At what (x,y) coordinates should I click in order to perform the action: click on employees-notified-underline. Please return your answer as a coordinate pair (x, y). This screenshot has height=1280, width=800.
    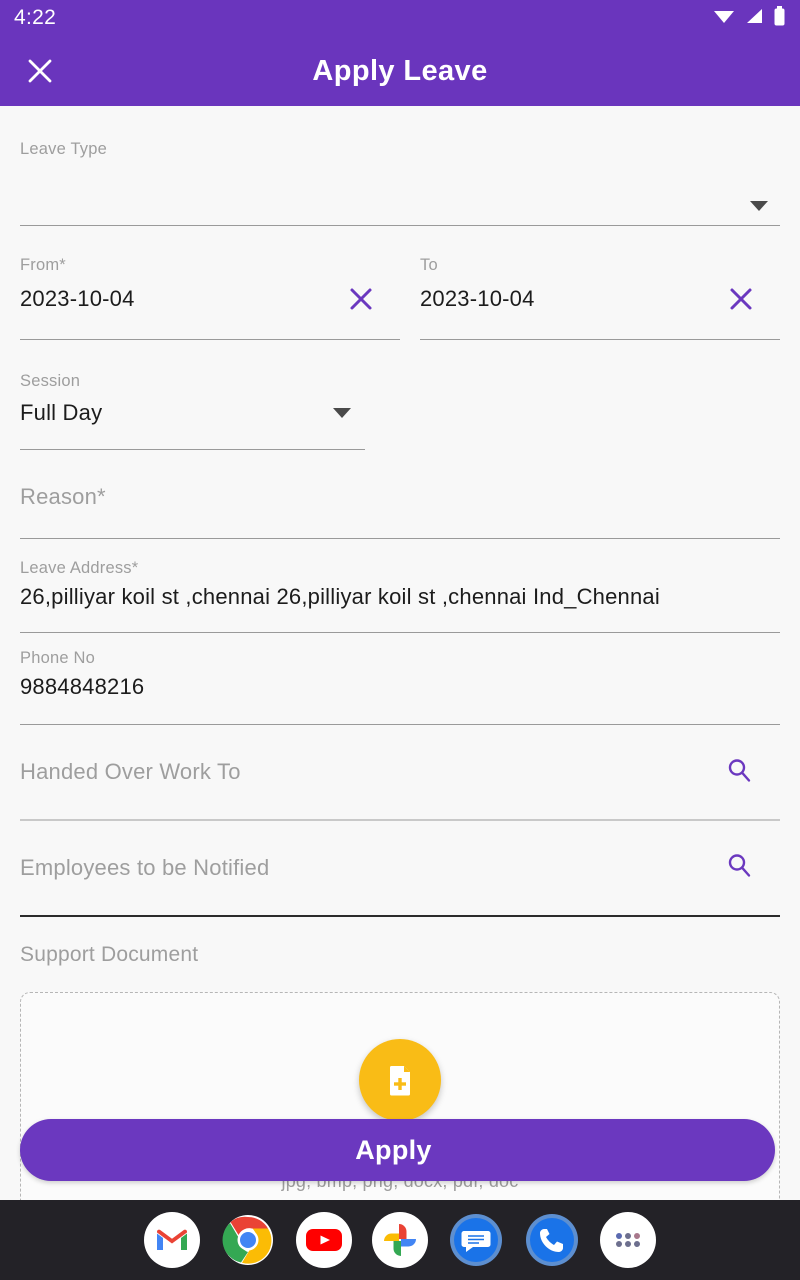
    Looking at the image, I should click on (400, 915).